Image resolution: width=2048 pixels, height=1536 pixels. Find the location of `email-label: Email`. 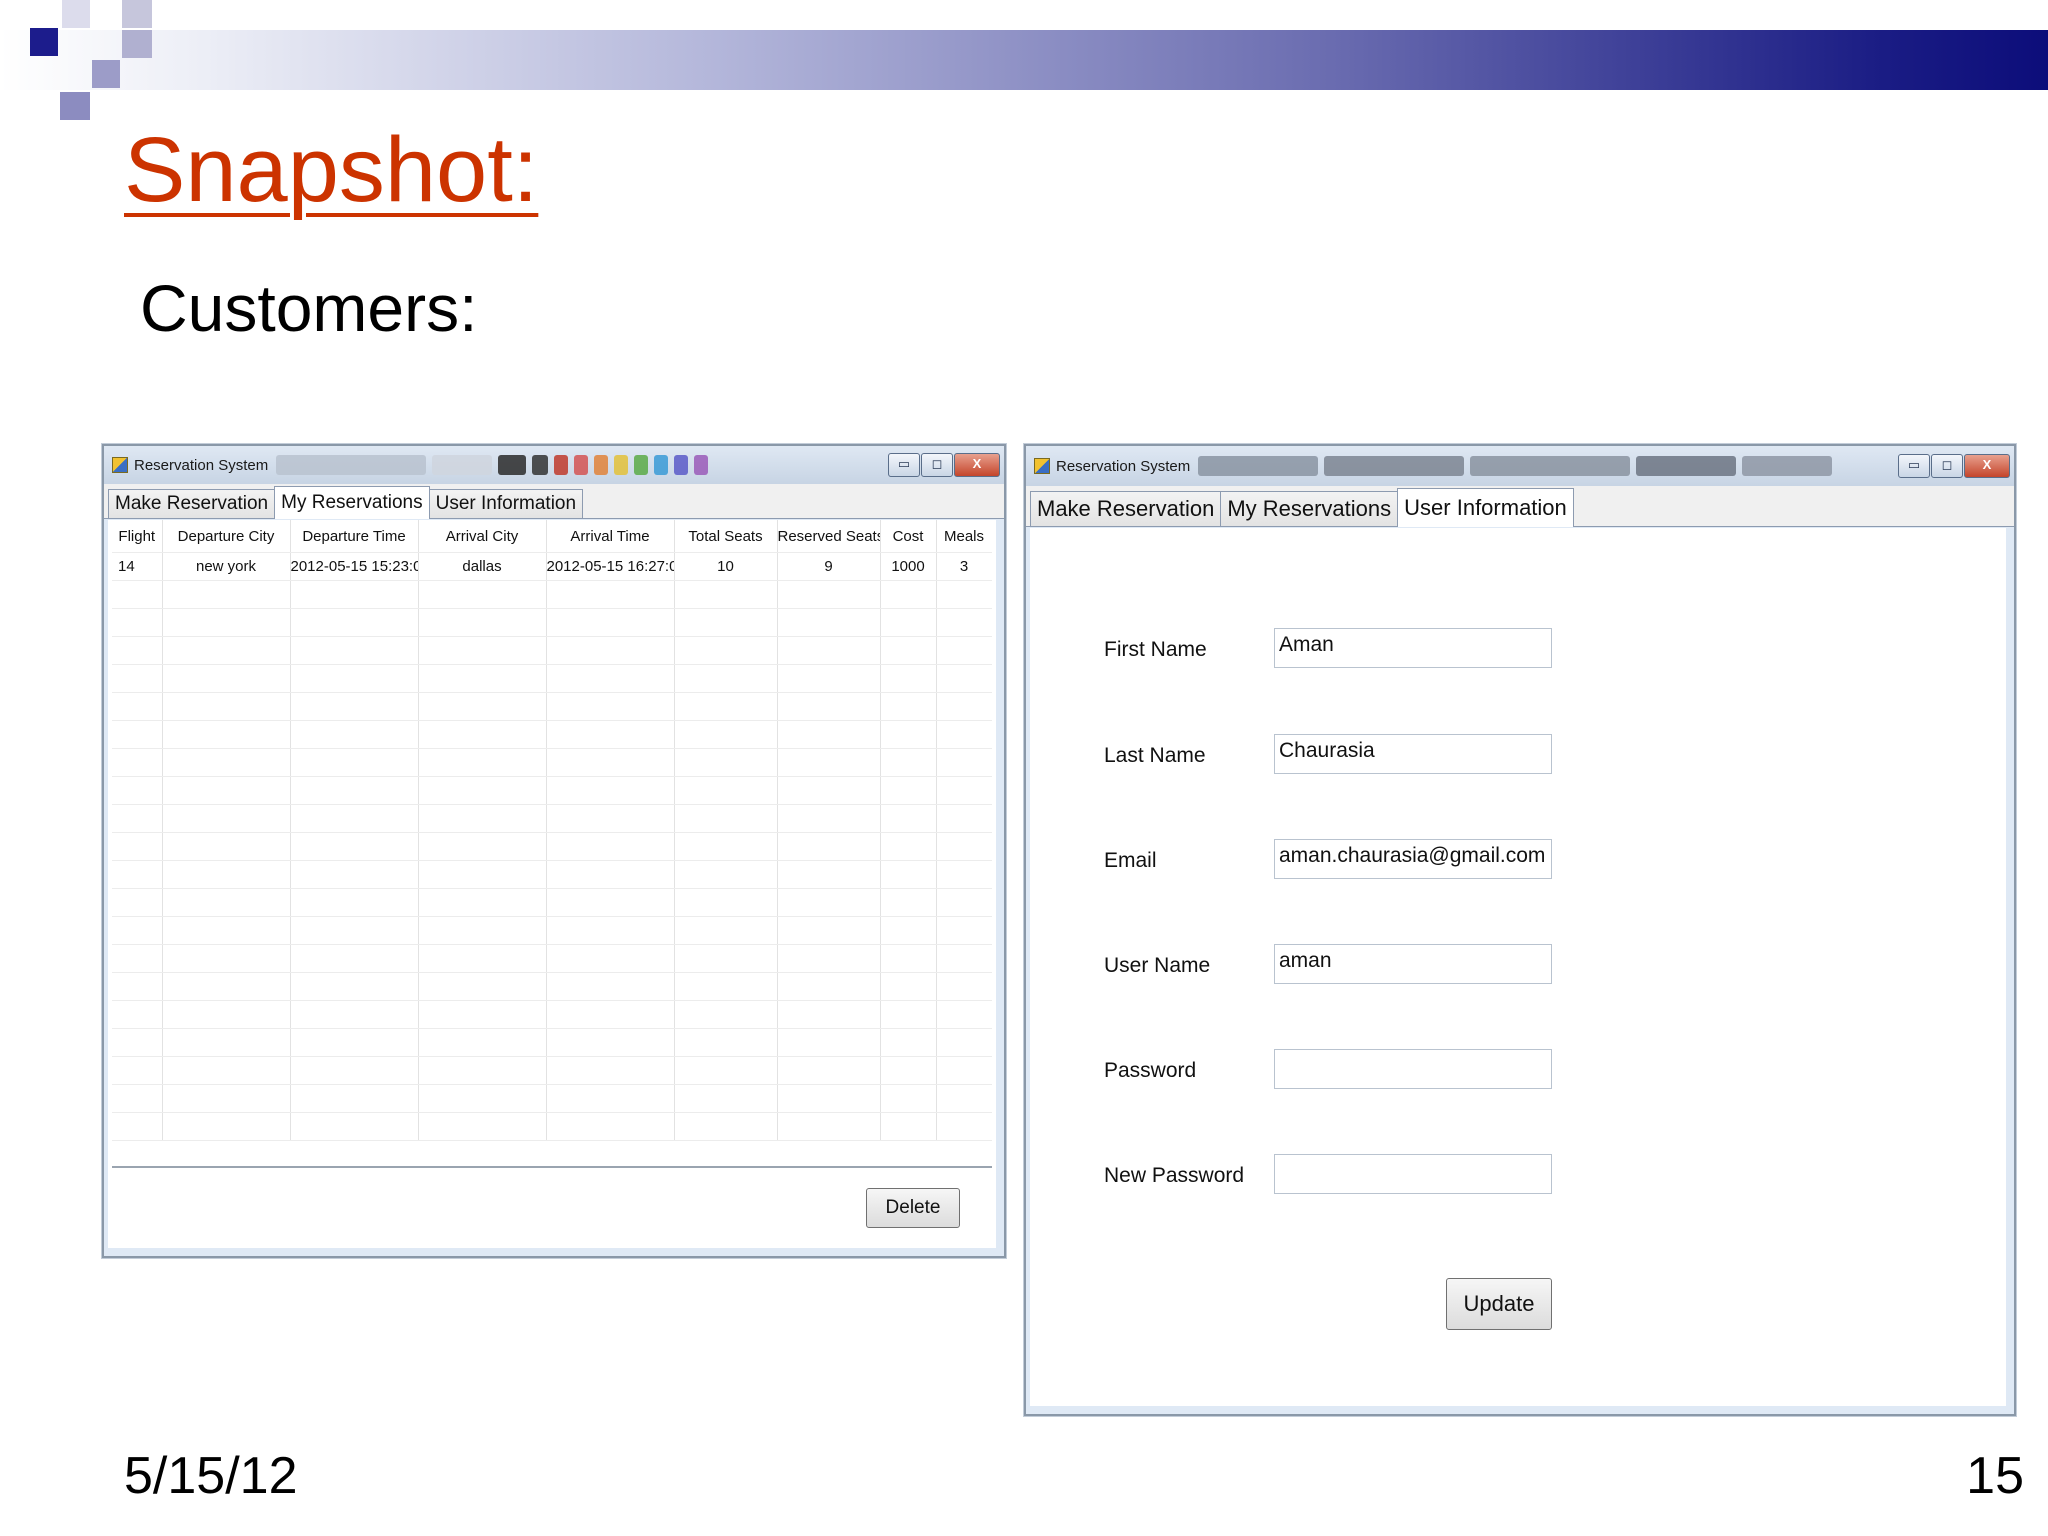

email-label: Email is located at coordinates (1130, 860).